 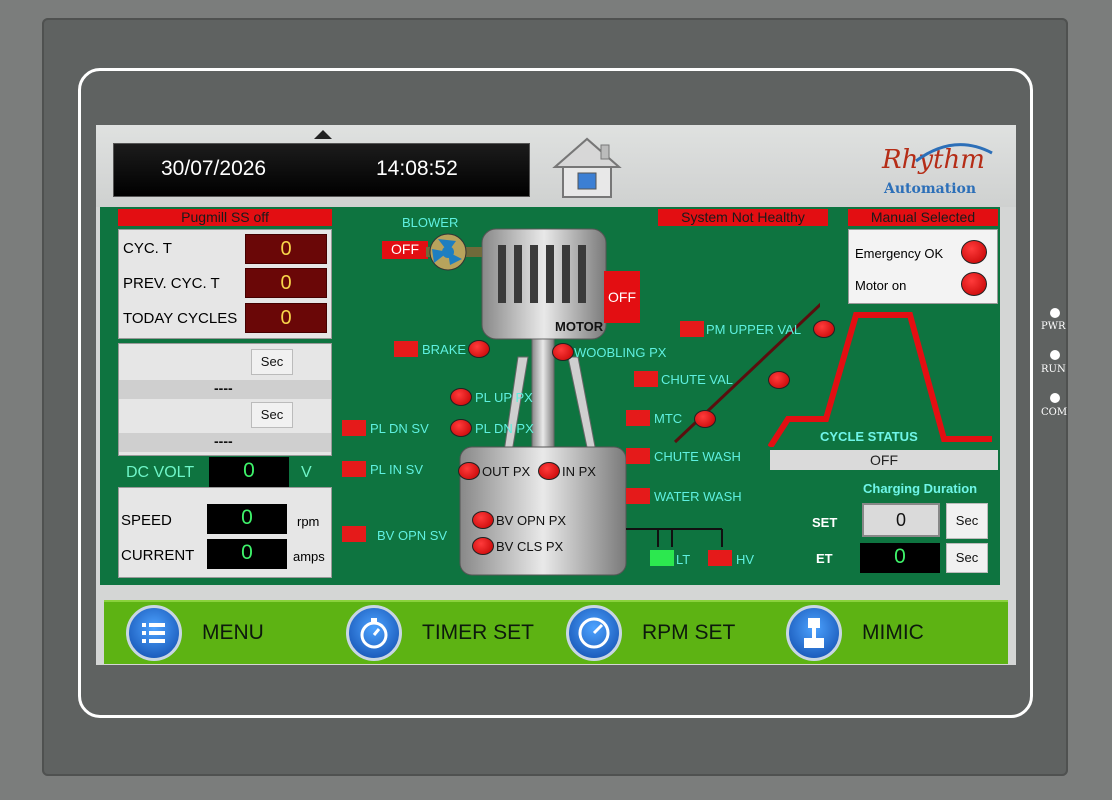 I want to click on home-button, so click(x=587, y=168).